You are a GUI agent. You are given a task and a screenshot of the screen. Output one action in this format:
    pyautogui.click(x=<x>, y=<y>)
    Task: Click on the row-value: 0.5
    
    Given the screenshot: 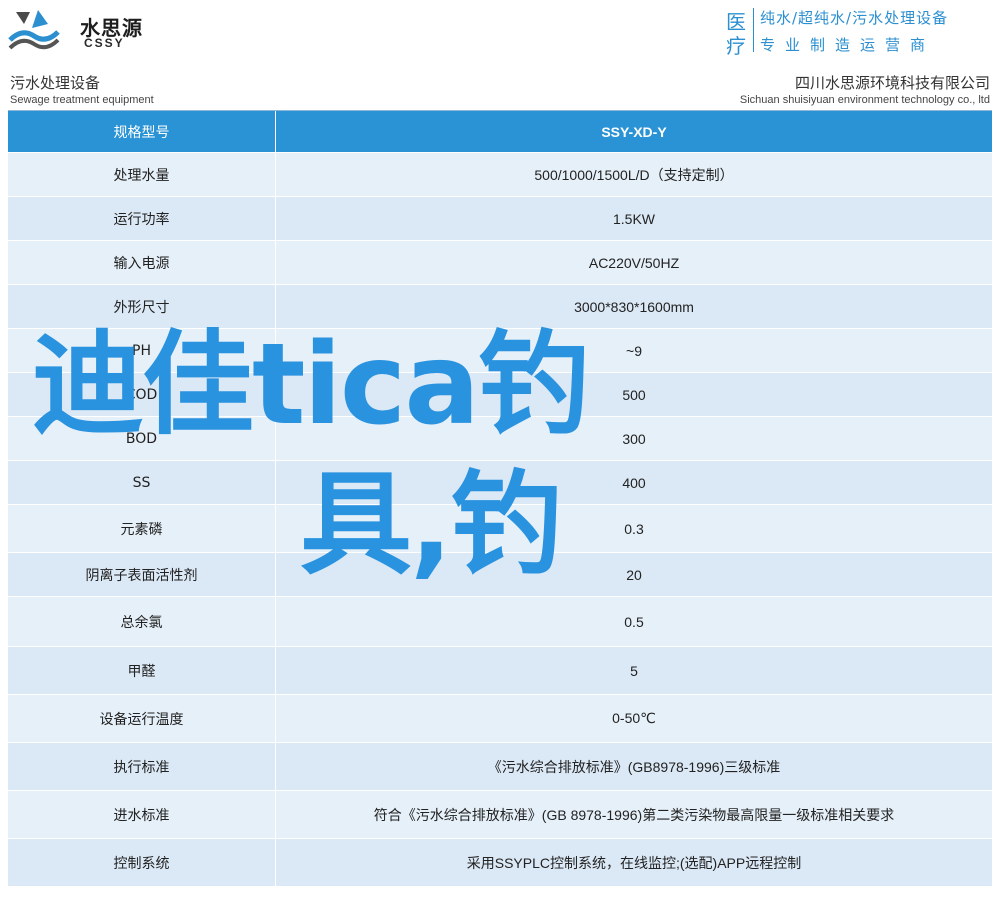 What is the action you would take?
    pyautogui.click(x=634, y=621)
    